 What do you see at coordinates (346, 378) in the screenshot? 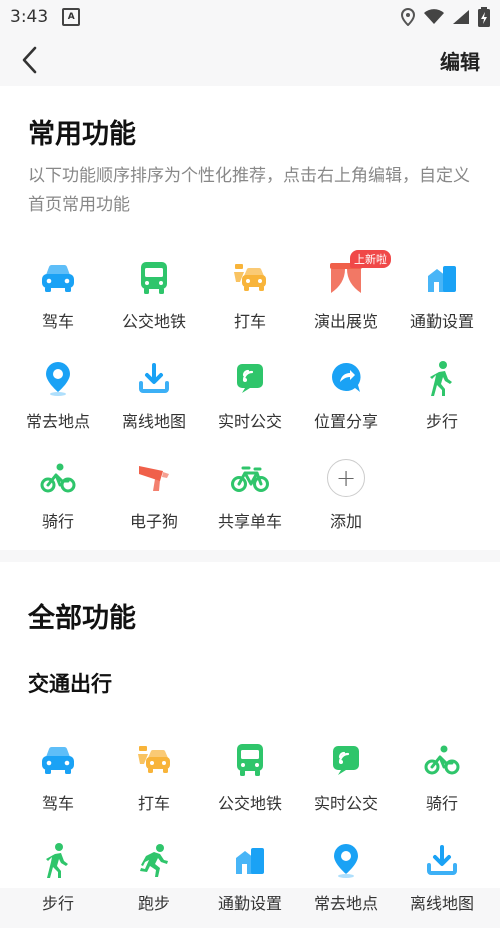
I see `share-location-icon` at bounding box center [346, 378].